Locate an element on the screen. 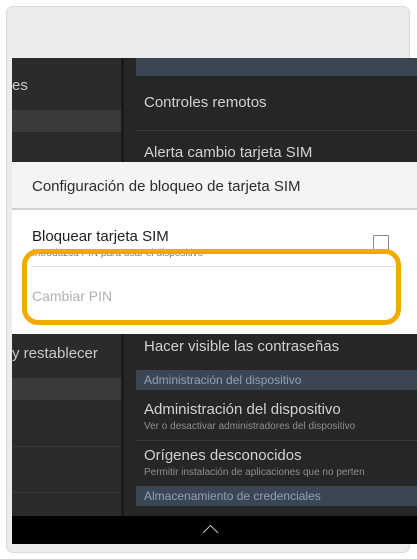 The height and width of the screenshot is (559, 417). remote-controls-item: Controles remotos is located at coordinates (205, 102).